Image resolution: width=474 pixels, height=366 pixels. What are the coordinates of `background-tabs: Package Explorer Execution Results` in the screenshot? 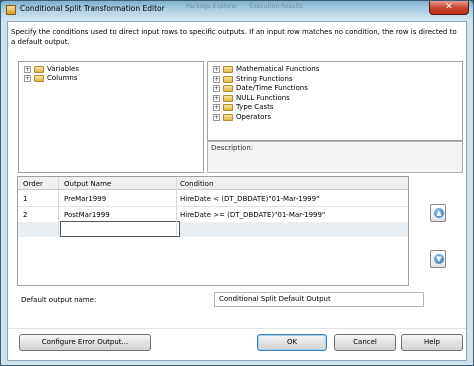 It's located at (249, 6).